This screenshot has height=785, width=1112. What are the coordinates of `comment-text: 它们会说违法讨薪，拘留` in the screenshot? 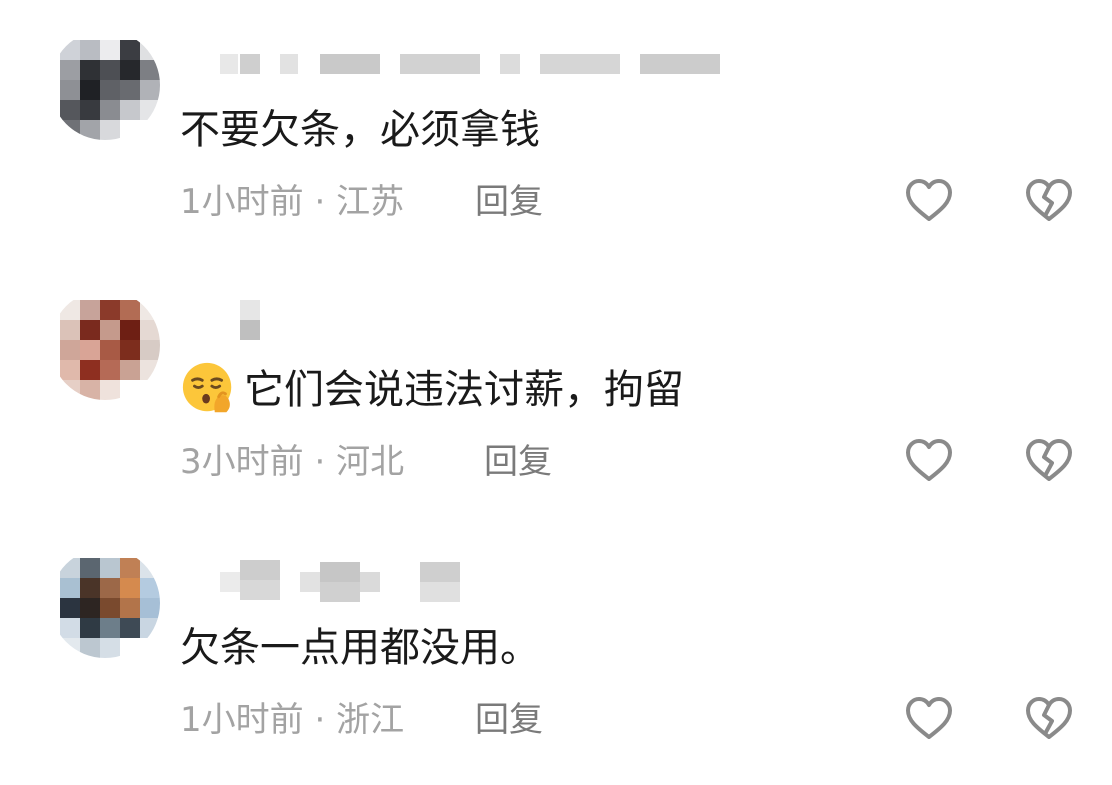 It's located at (432, 390).